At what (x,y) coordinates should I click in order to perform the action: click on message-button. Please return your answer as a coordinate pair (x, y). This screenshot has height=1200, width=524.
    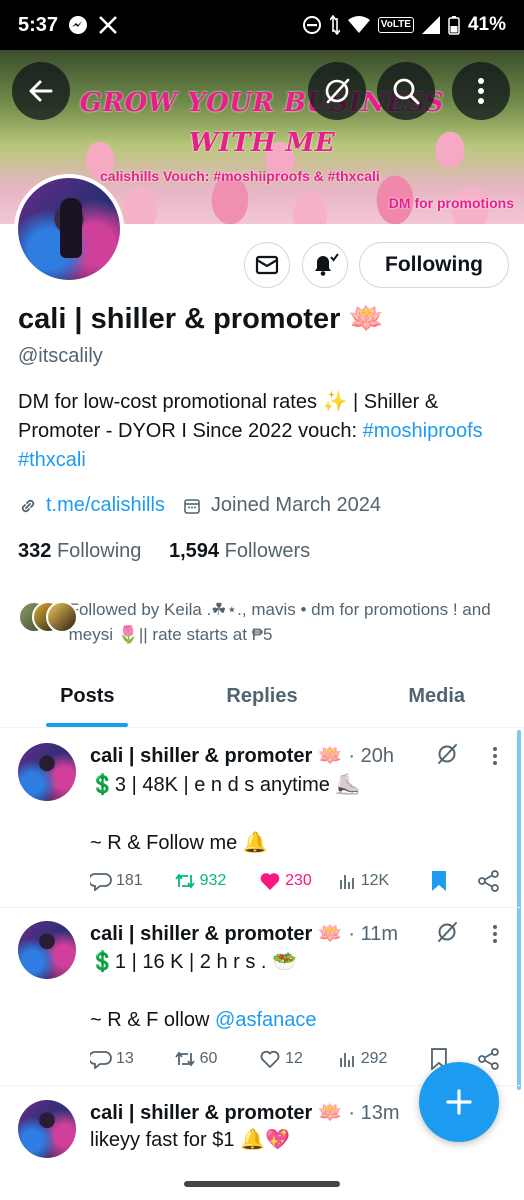
    Looking at the image, I should click on (267, 265).